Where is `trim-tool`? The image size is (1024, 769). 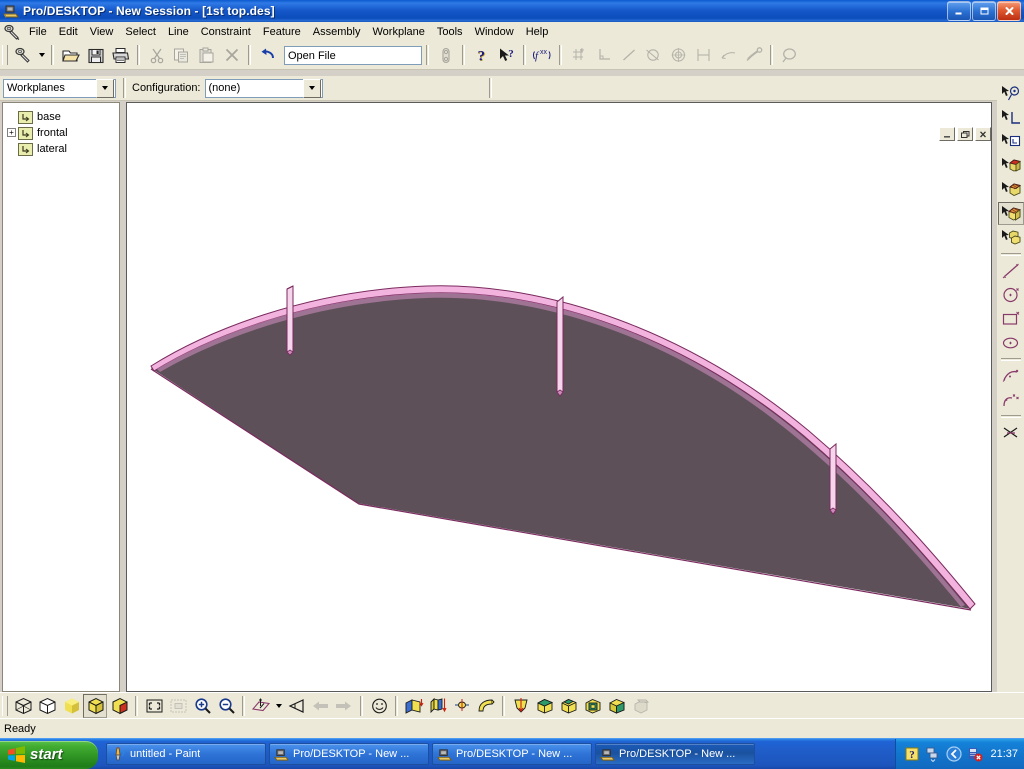
trim-tool is located at coordinates (1011, 432).